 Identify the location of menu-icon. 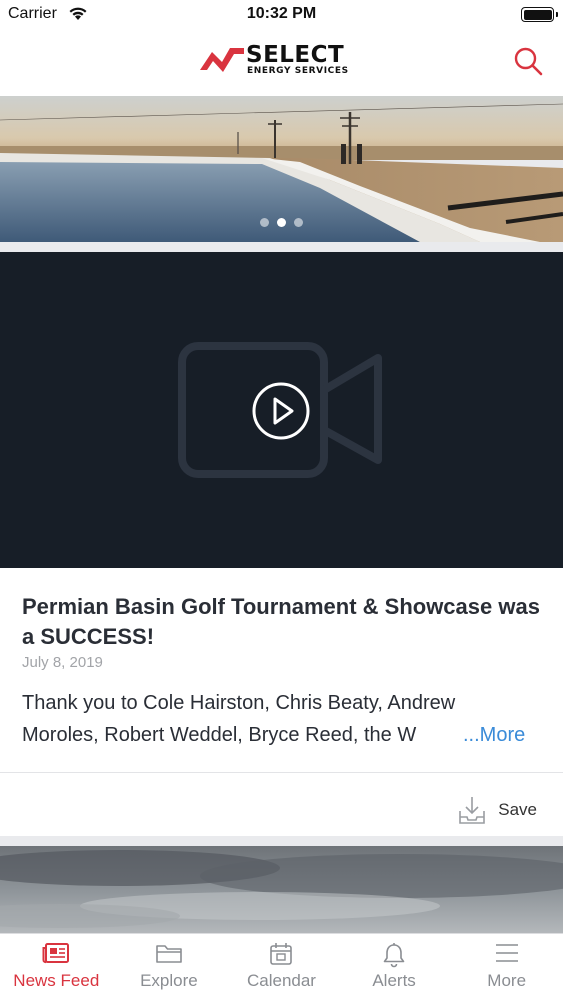
(506, 953).